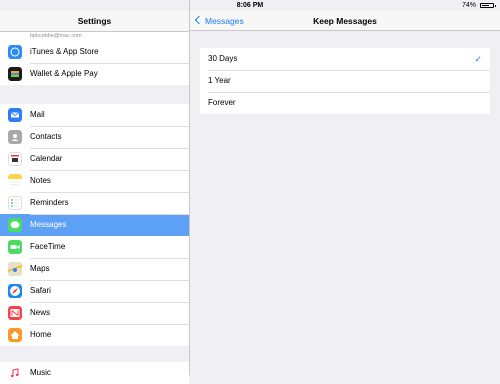 The height and width of the screenshot is (384, 500). I want to click on option-1-year: 1 Year, so click(345, 81).